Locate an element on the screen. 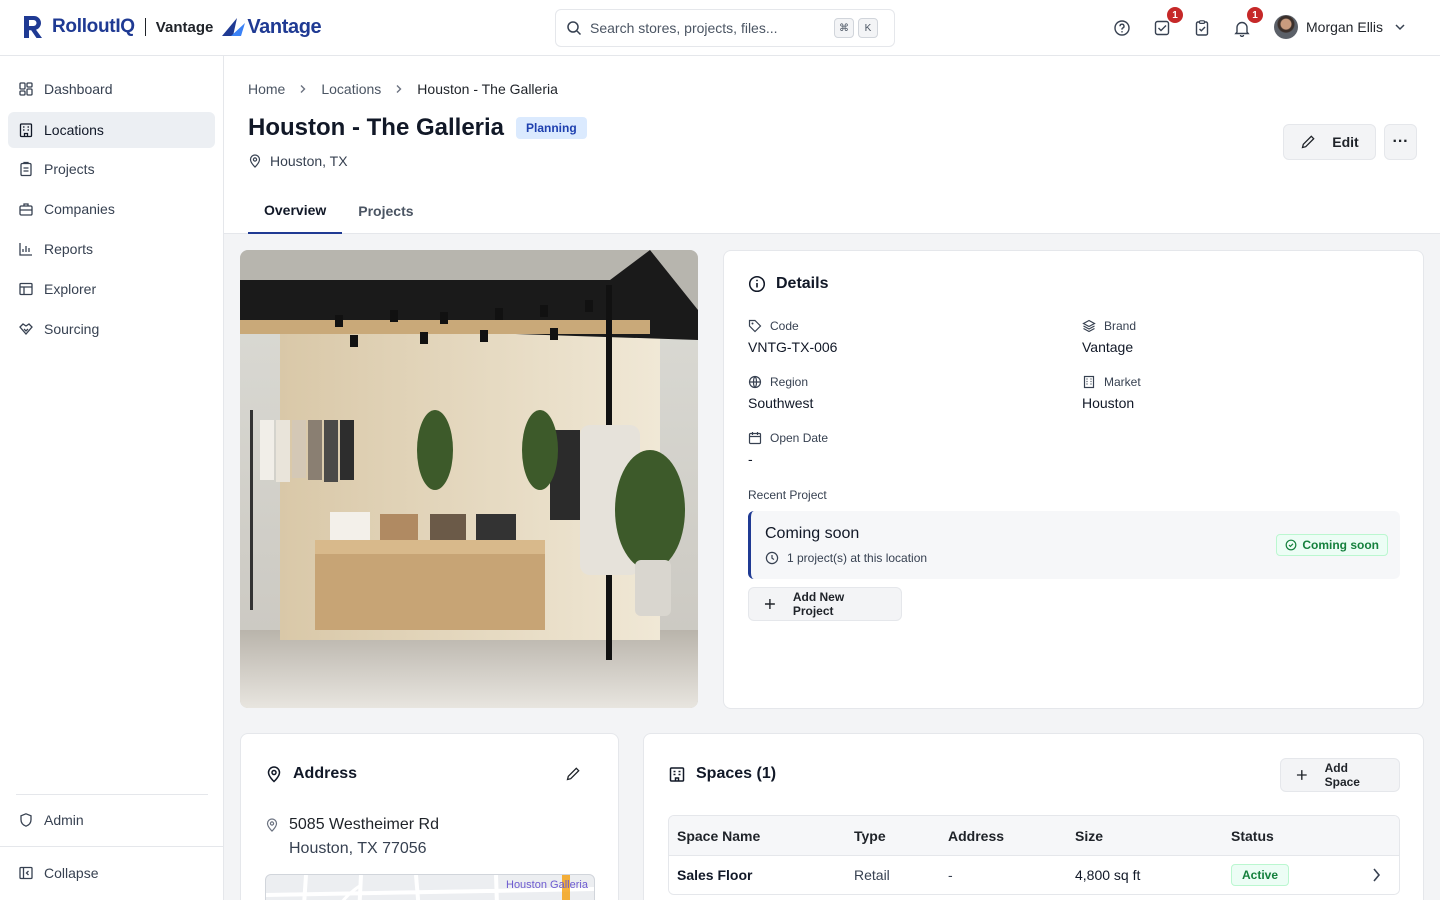  spaces-header: Spaces (1) is located at coordinates (722, 774).